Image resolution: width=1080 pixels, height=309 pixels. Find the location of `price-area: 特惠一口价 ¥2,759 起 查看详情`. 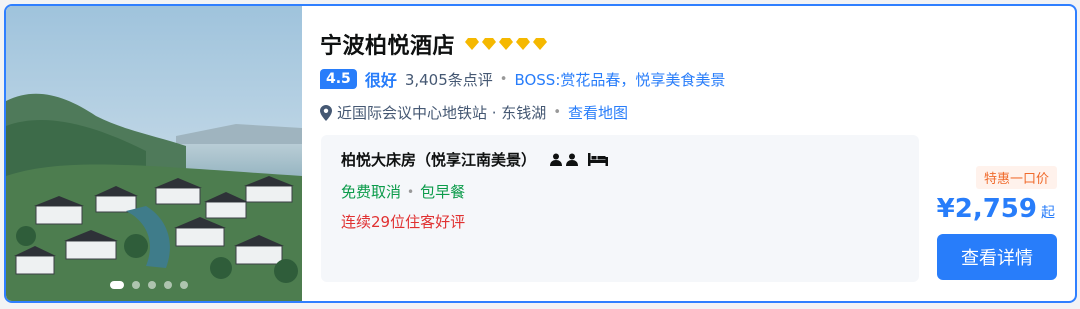

price-area: 特惠一口价 ¥2,759 起 查看详情 is located at coordinates (995, 153).